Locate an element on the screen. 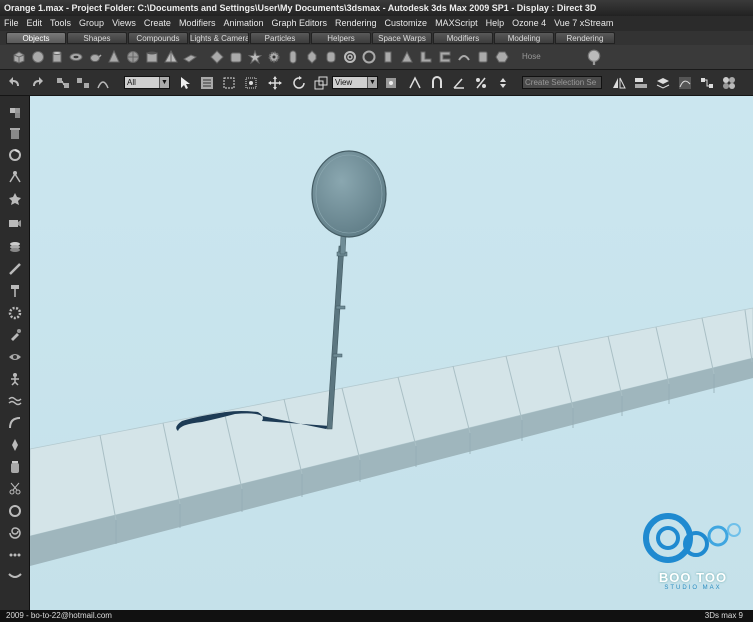  menu-file: File is located at coordinates (11, 23).